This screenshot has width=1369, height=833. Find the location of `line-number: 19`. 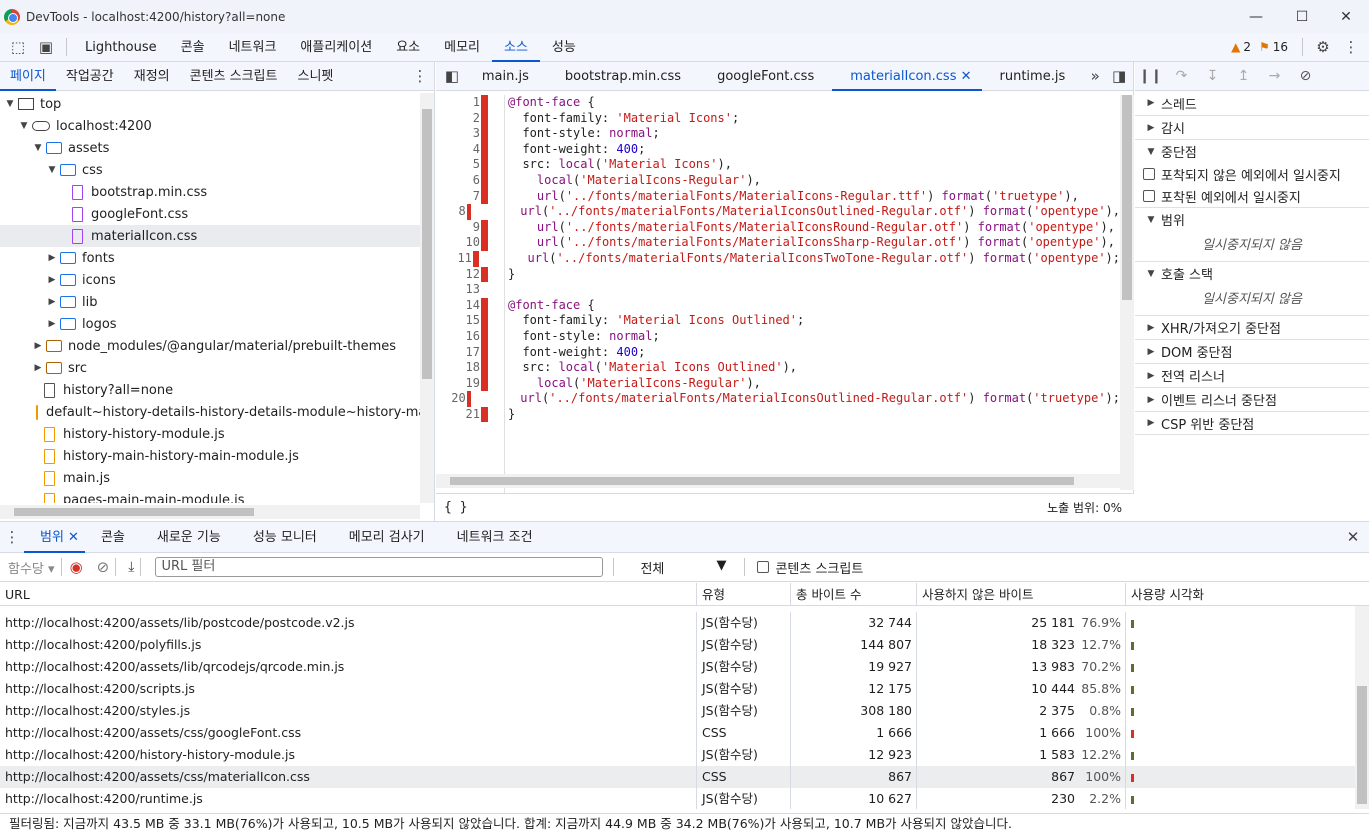

line-number: 19 is located at coordinates (458, 384).